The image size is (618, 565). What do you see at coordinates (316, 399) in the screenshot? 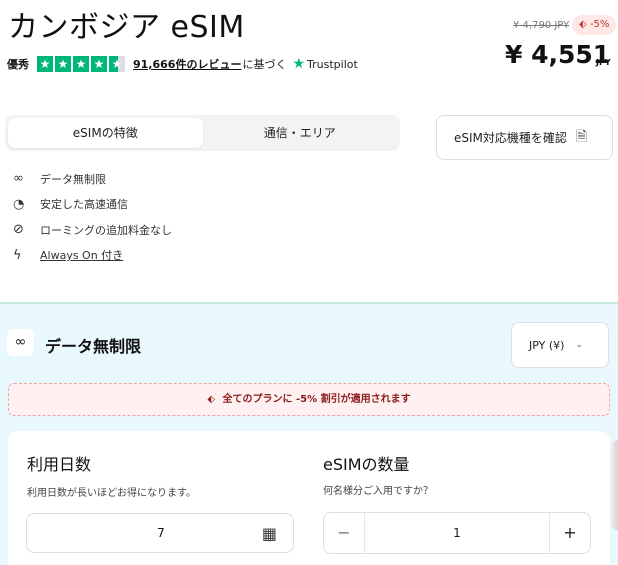
I see `notice-text: 全てのプランに -5% 割引が適用されます` at bounding box center [316, 399].